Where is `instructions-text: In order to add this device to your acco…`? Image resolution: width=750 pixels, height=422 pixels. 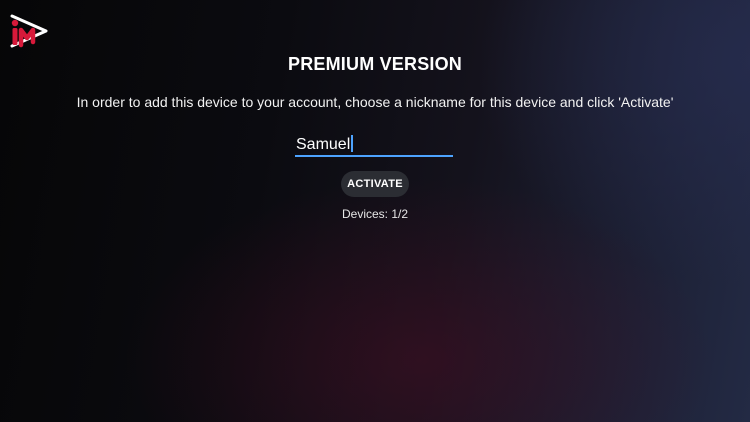
instructions-text: In order to add this device to your acco… is located at coordinates (375, 102).